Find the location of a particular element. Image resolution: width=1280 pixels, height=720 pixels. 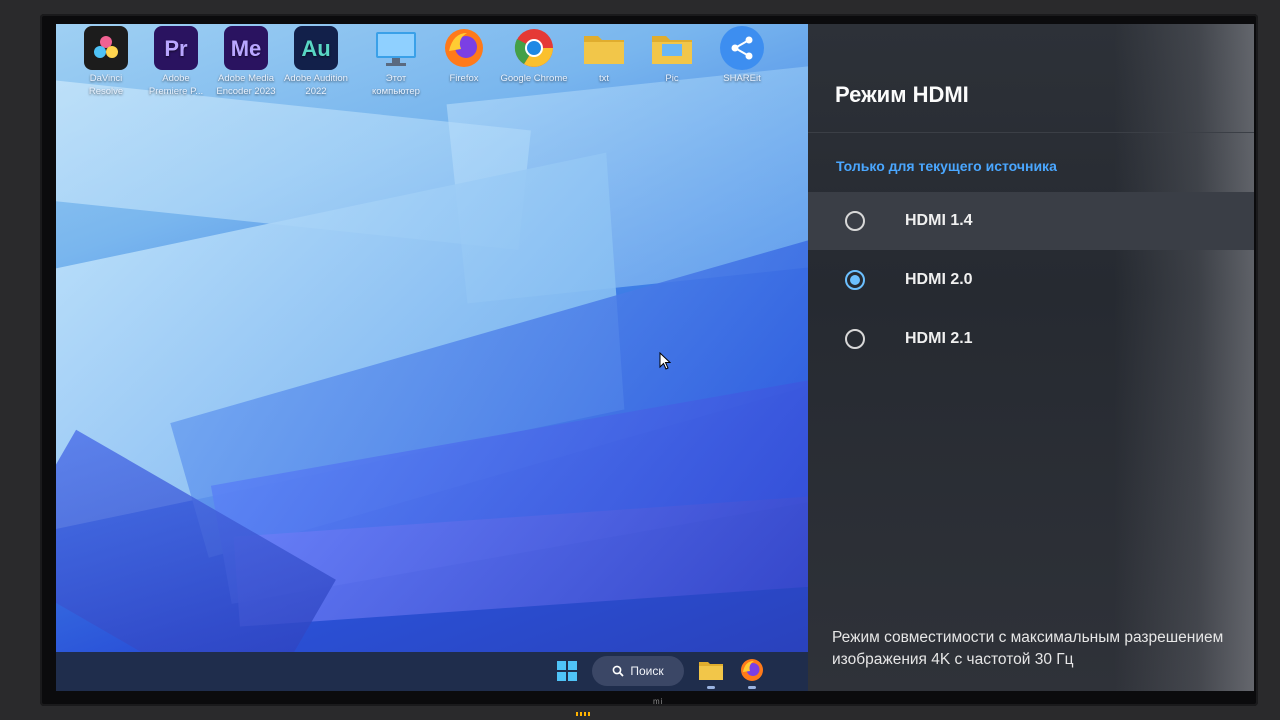

desktop-icon-shareit: SHAREit is located at coordinates (742, 55).